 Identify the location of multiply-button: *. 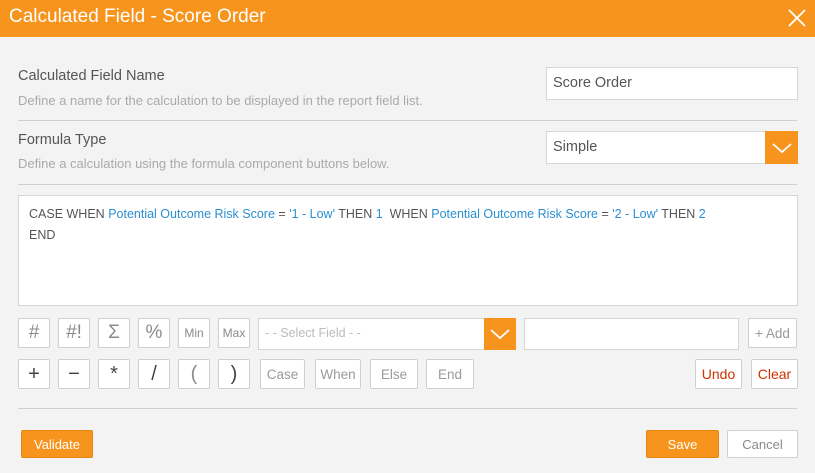
(114, 374).